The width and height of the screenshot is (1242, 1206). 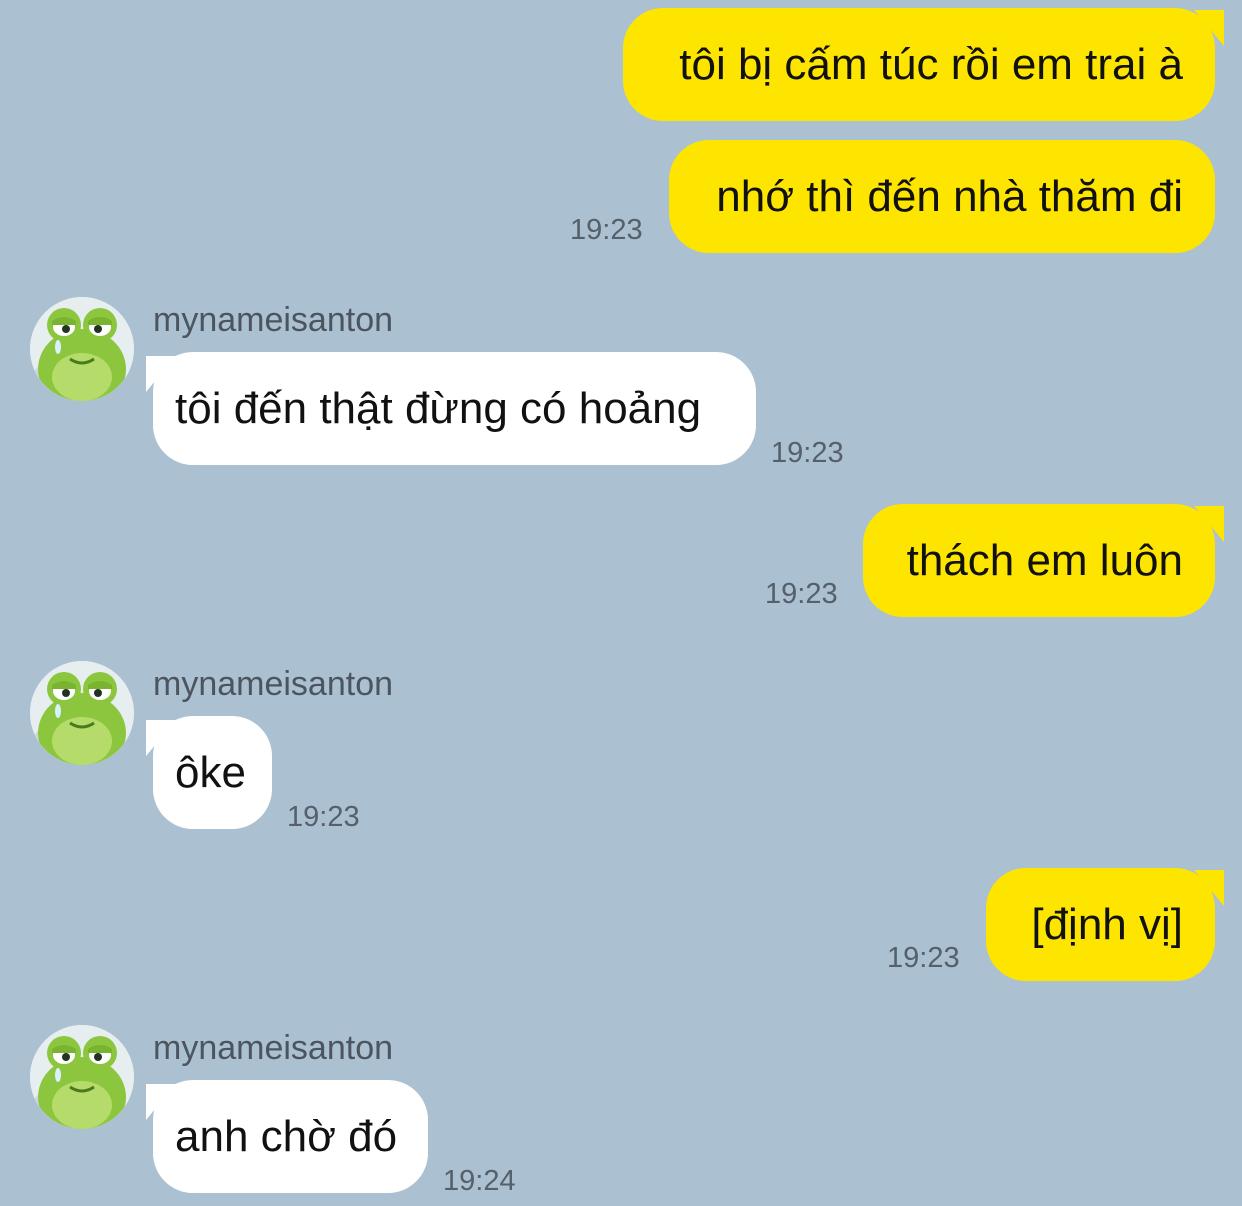 What do you see at coordinates (1100, 924) in the screenshot?
I see `message-bubble-outgoing: [định vị]` at bounding box center [1100, 924].